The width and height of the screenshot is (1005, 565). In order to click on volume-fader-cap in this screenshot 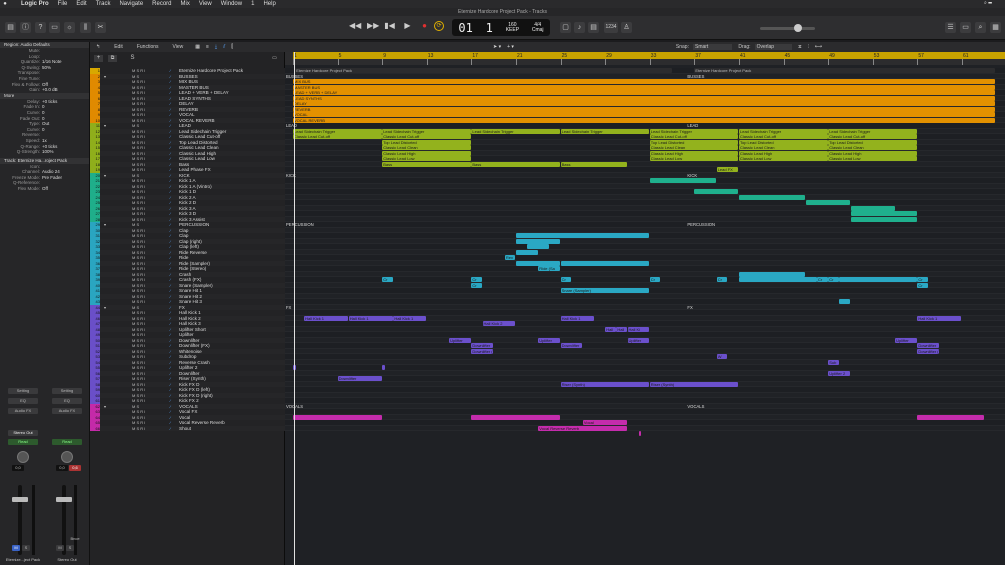, I will do `click(64, 499)`.